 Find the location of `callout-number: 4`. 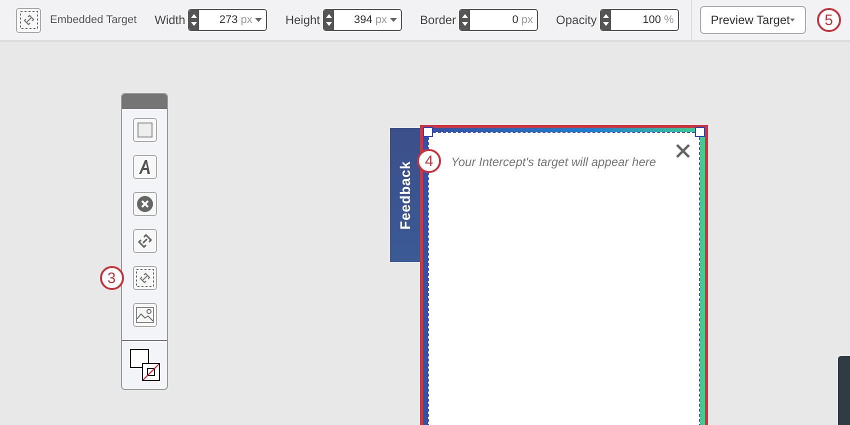

callout-number: 4 is located at coordinates (429, 161).